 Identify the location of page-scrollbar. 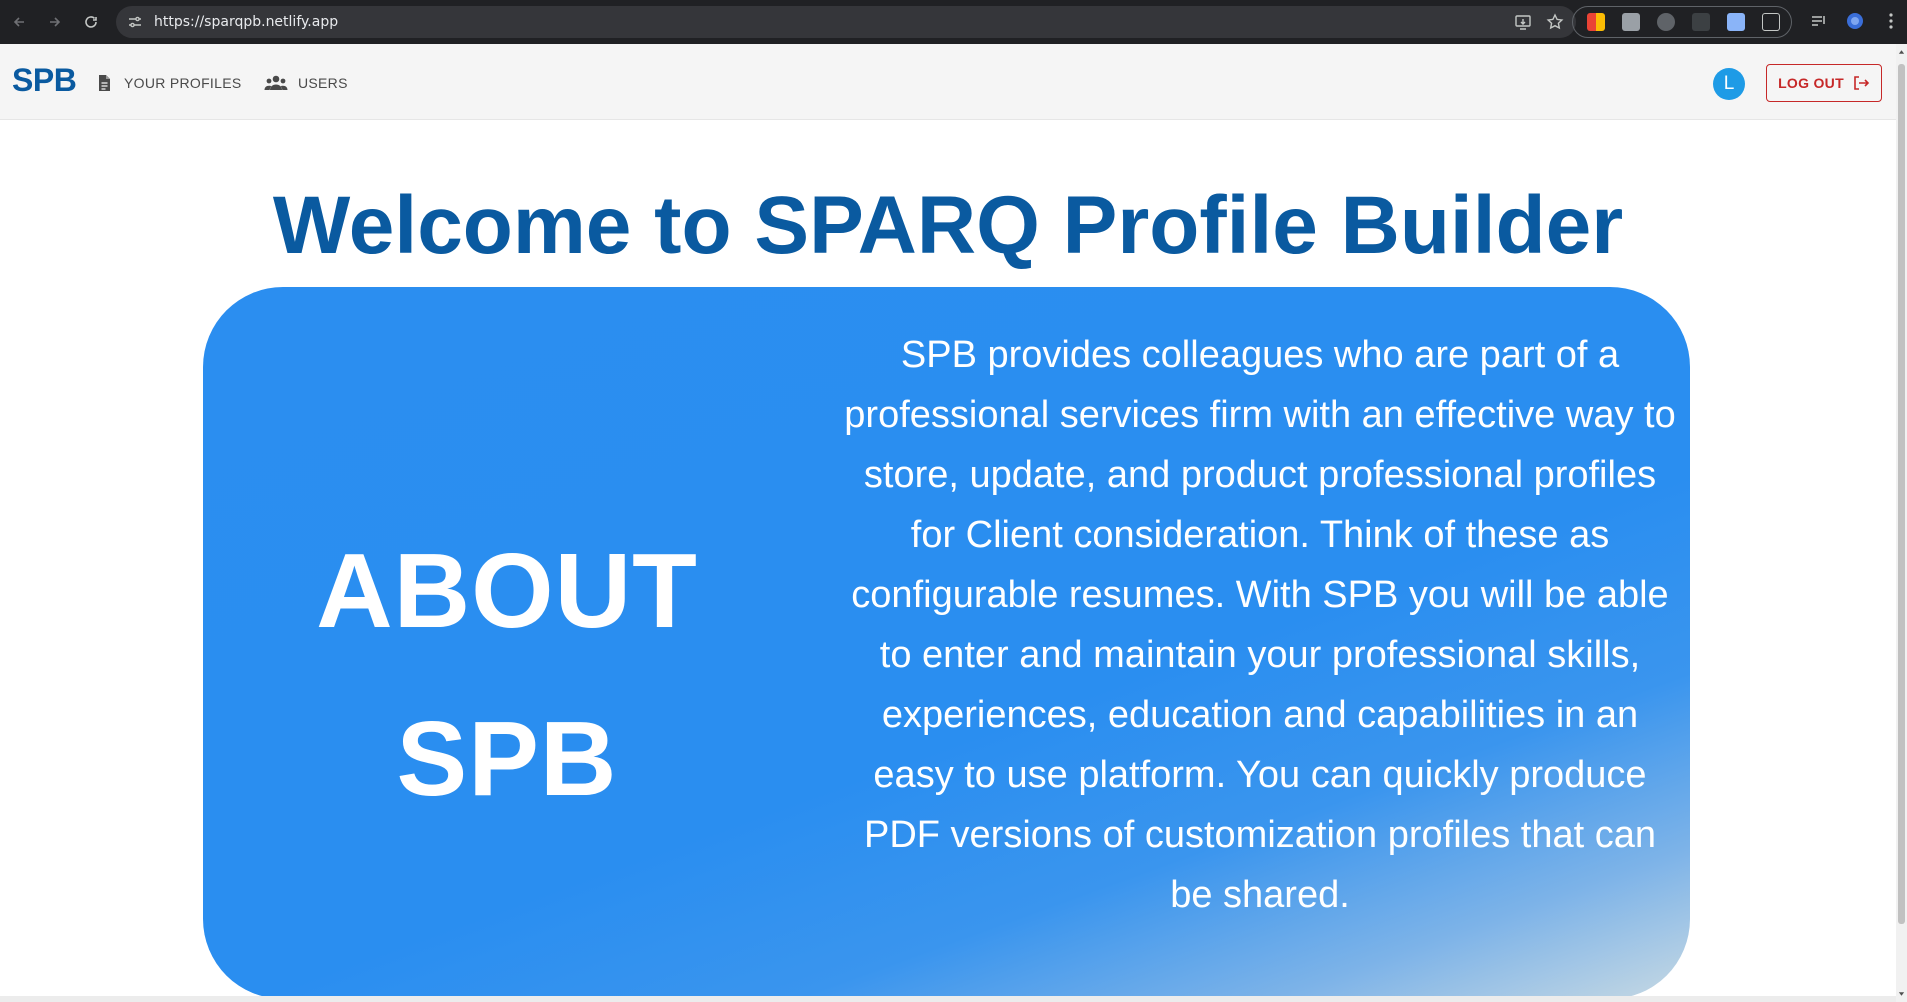
(1901, 523).